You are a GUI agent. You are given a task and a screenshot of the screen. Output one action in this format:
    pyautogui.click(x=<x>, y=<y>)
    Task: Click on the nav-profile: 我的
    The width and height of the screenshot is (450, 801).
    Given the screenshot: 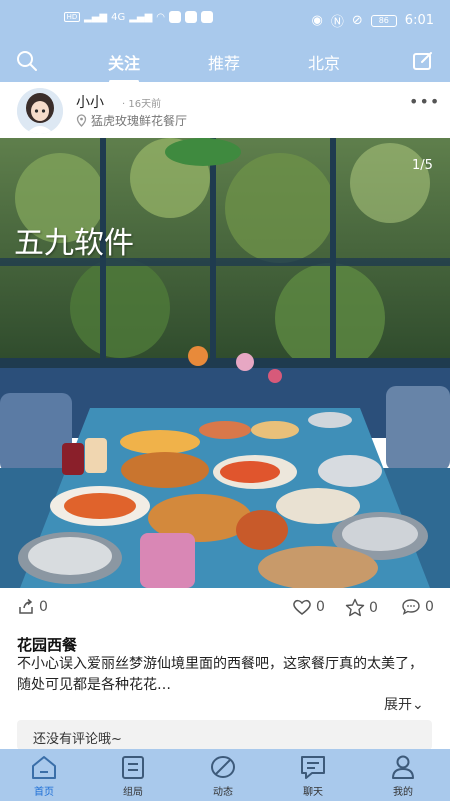 What is the action you would take?
    pyautogui.click(x=403, y=775)
    